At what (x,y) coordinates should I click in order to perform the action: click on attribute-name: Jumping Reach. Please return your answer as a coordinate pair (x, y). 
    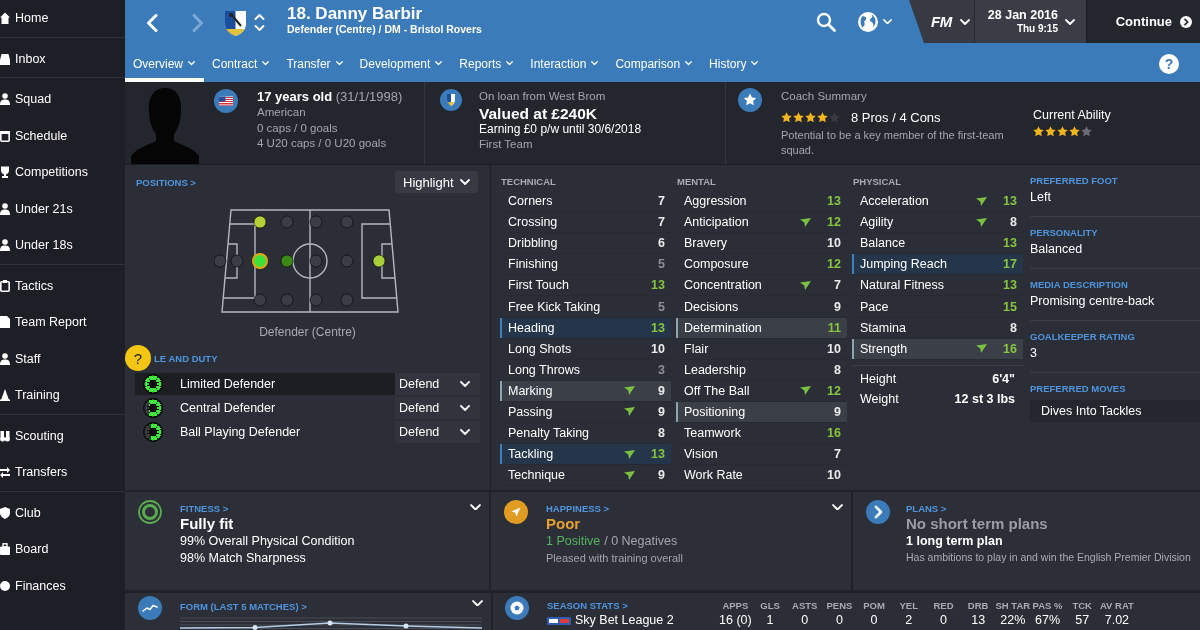
    Looking at the image, I should click on (904, 264).